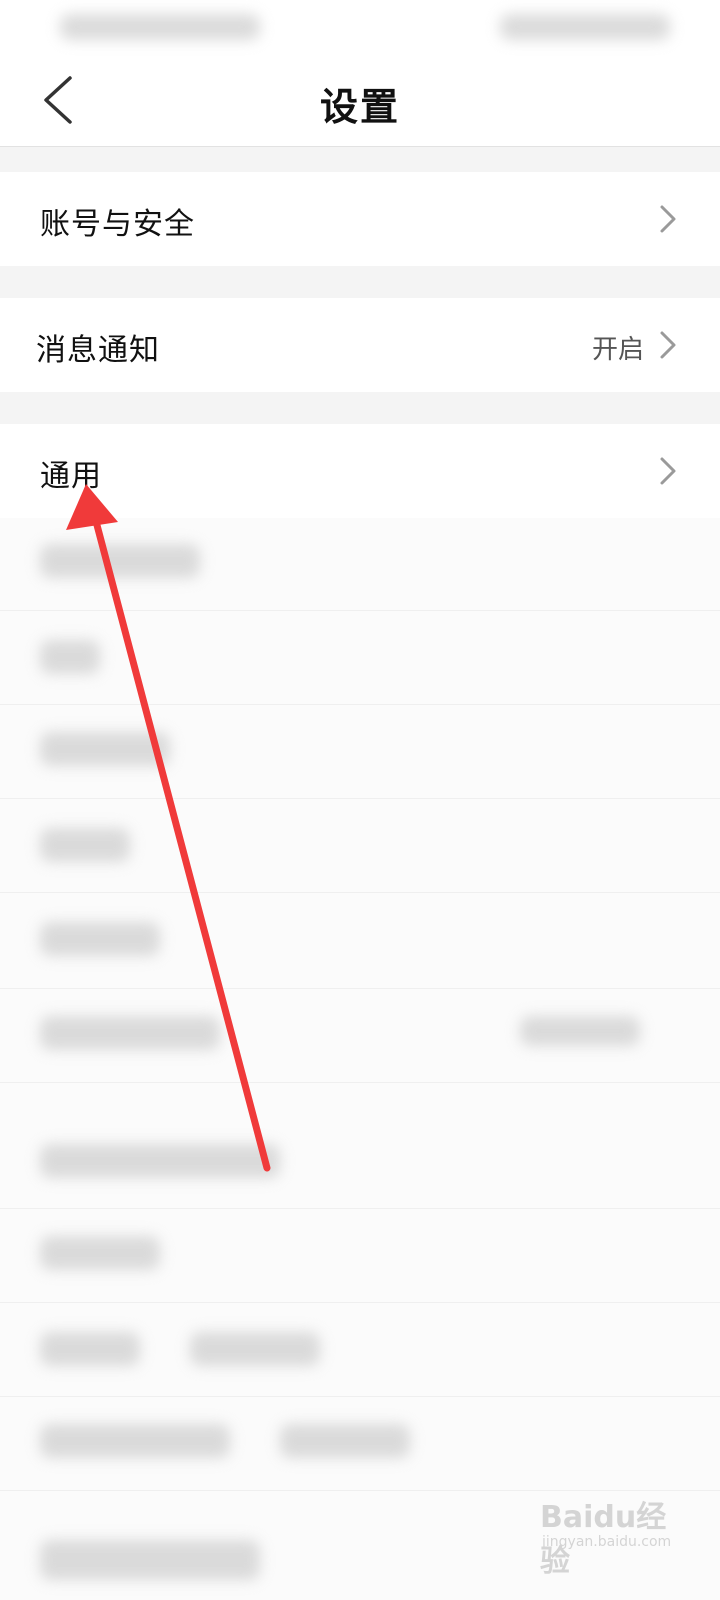  I want to click on page-title: 设置, so click(359, 107).